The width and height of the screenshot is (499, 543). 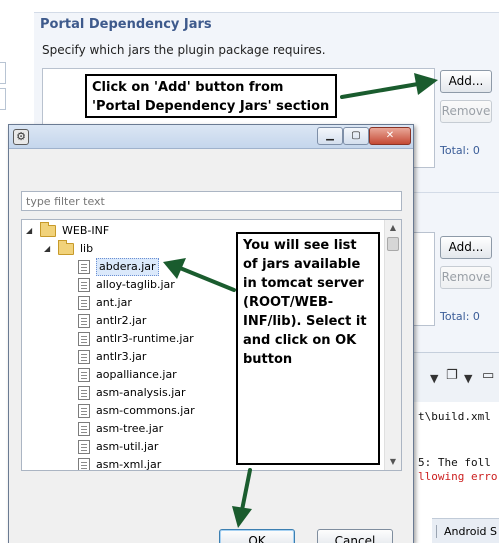 What do you see at coordinates (460, 150) in the screenshot?
I see `total-count: Total: 0` at bounding box center [460, 150].